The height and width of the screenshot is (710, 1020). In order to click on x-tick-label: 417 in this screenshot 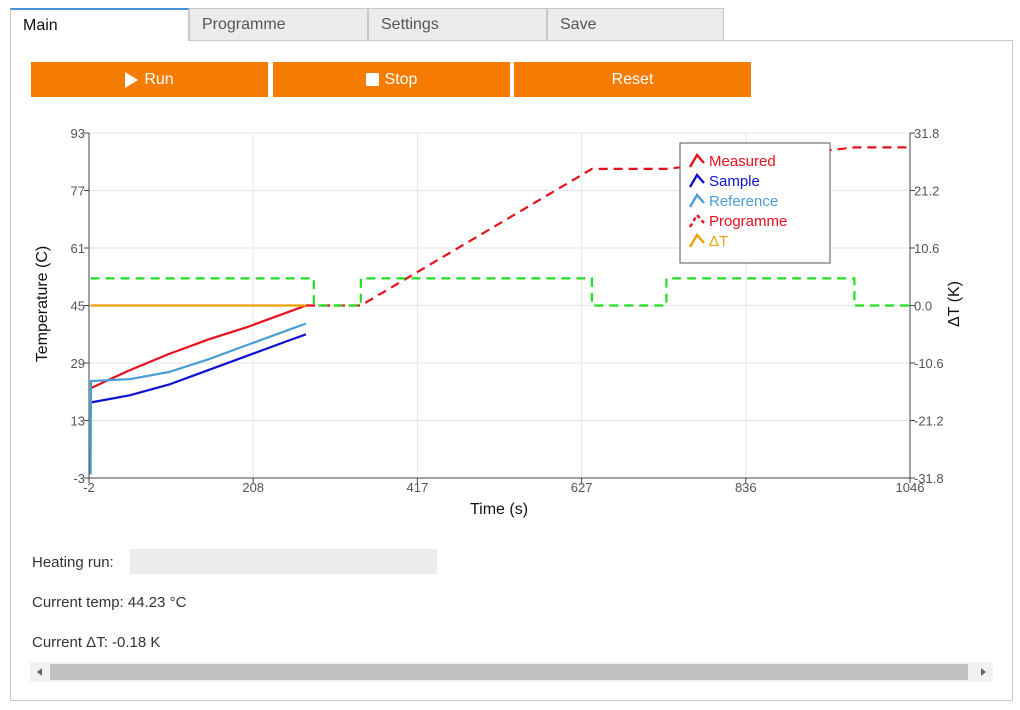, I will do `click(418, 487)`.